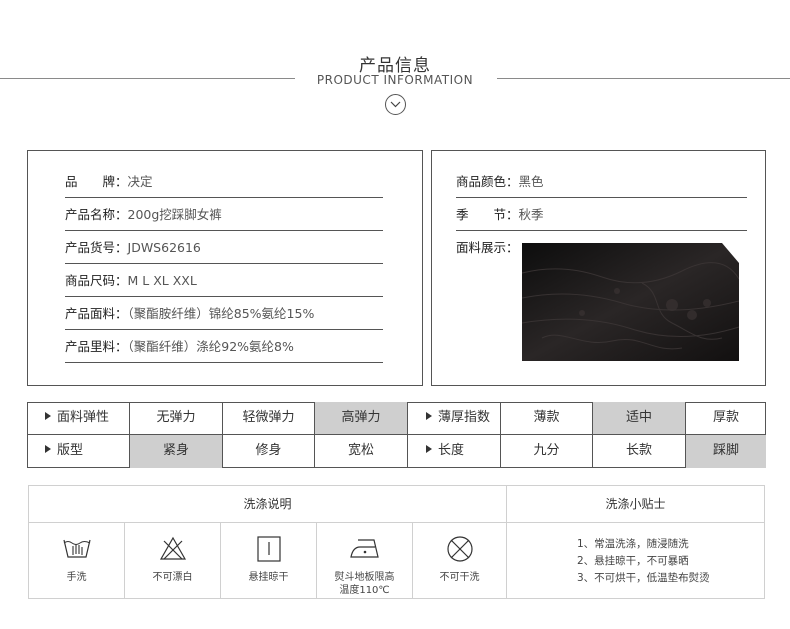 The height and width of the screenshot is (629, 790). What do you see at coordinates (454, 451) in the screenshot?
I see `attr-header-length: 长度` at bounding box center [454, 451].